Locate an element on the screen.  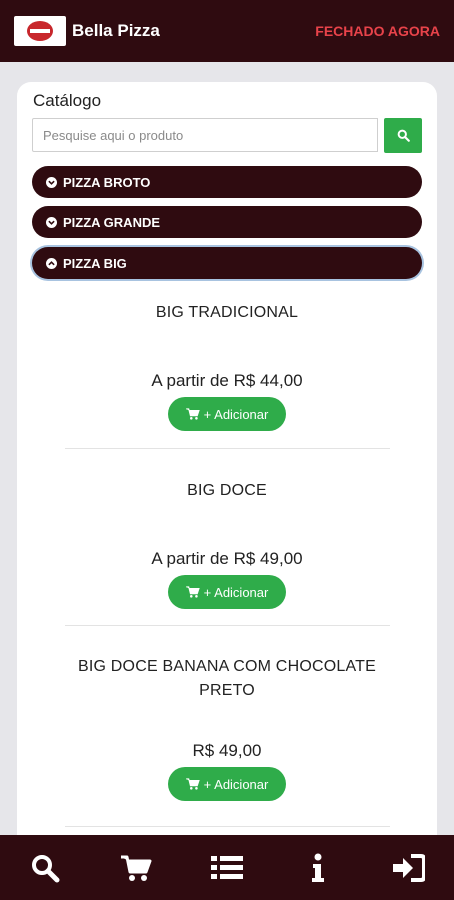
nav-sign-in is located at coordinates (408, 867).